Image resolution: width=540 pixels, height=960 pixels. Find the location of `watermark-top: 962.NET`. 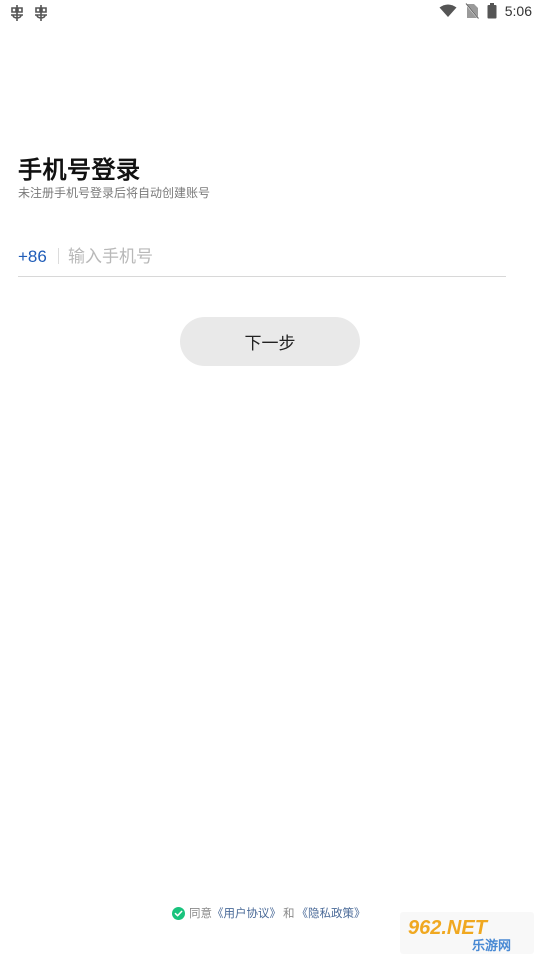

watermark-top: 962.NET is located at coordinates (448, 928).